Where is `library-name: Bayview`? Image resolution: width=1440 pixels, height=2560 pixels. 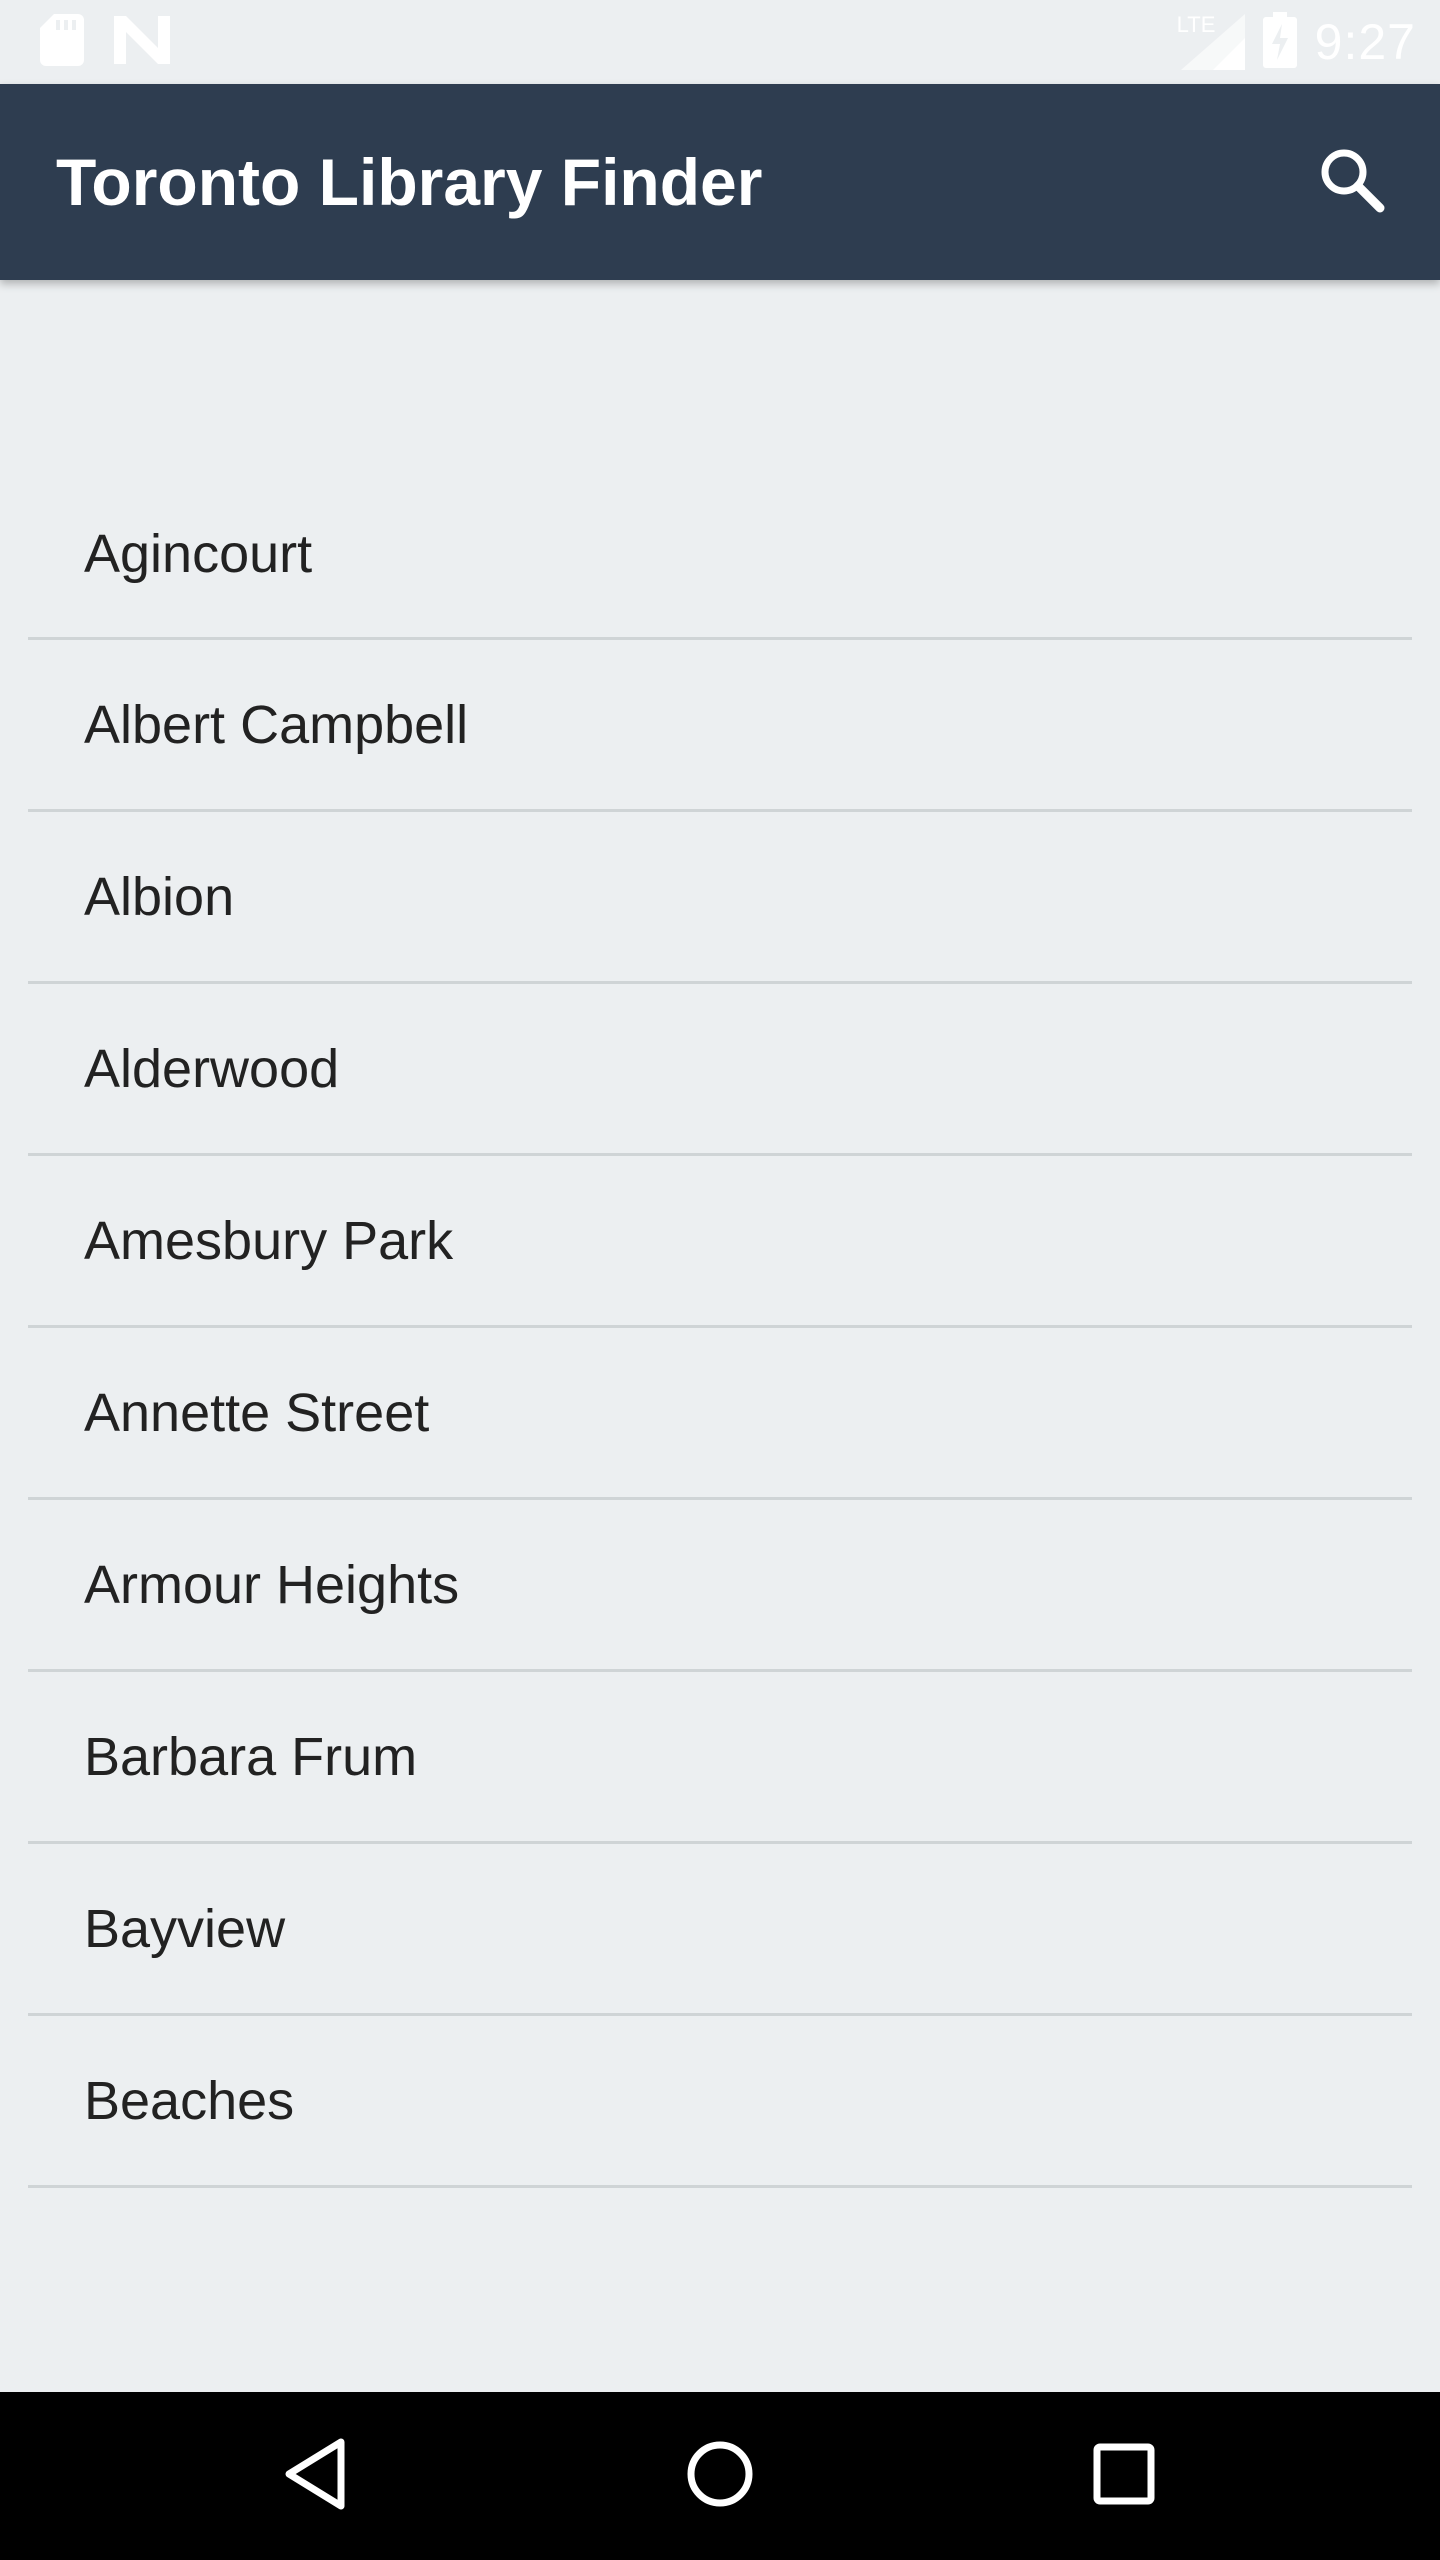
library-name: Bayview is located at coordinates (185, 1928).